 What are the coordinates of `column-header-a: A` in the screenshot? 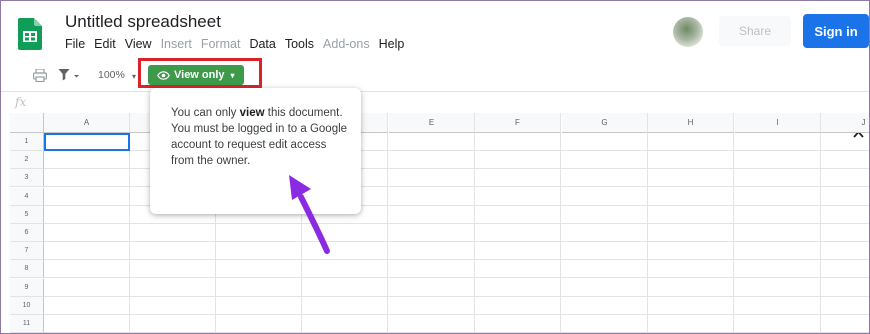 It's located at (87, 123).